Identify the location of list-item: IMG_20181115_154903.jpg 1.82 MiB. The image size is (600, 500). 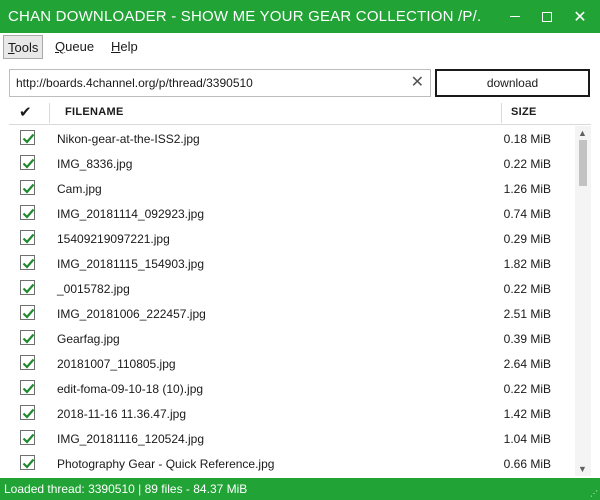
(292, 263).